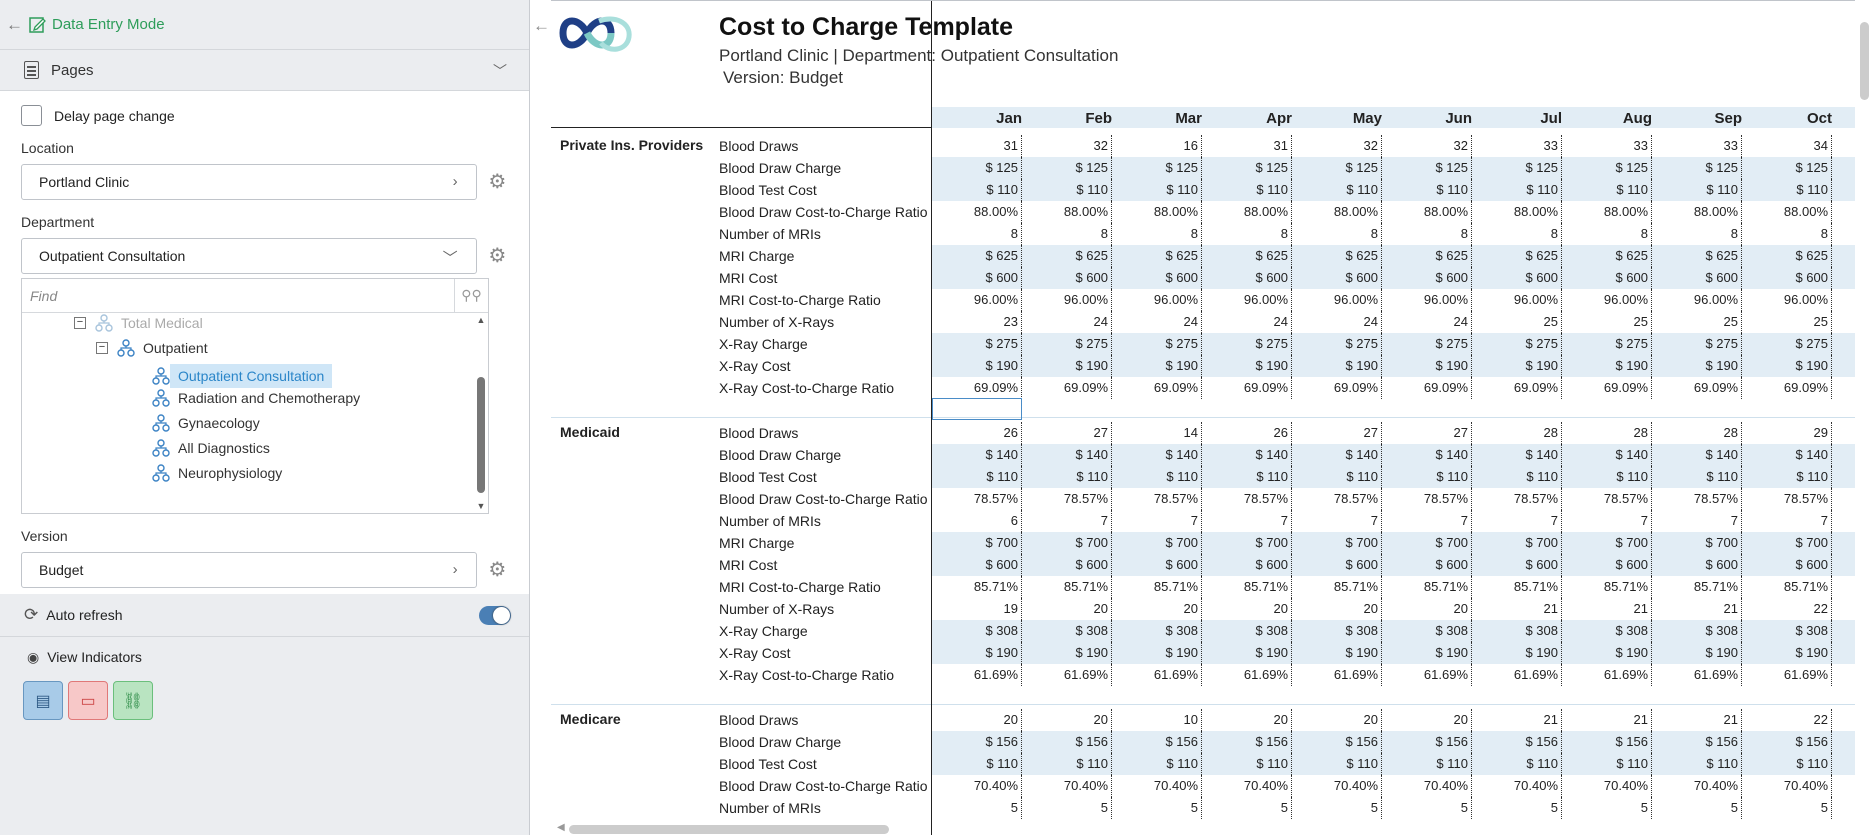  Describe the element at coordinates (1787, 720) in the screenshot. I see `data-cell: 22` at that location.